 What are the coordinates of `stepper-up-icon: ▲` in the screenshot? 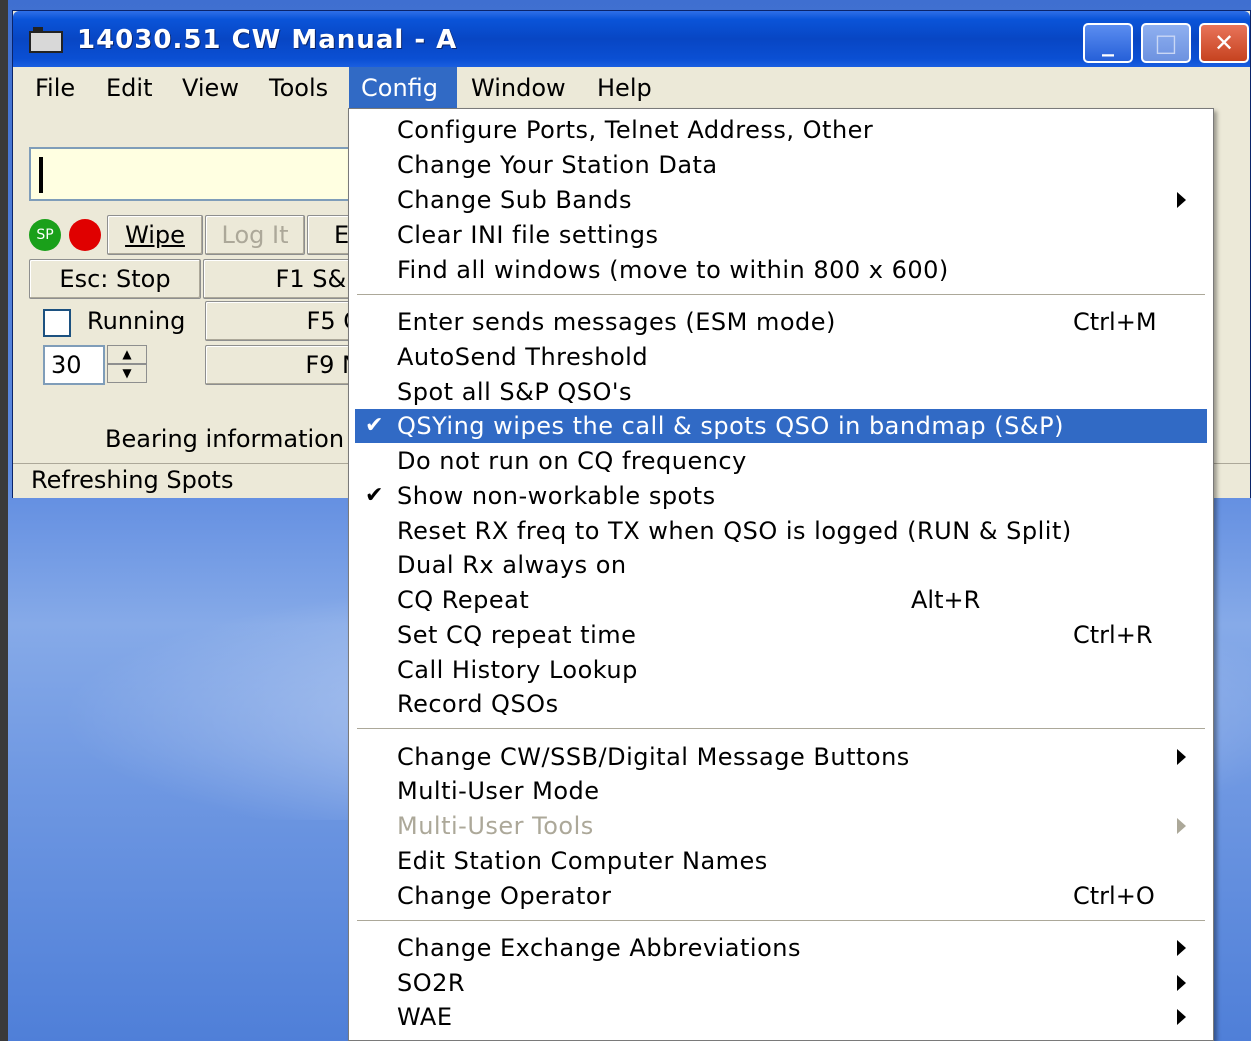 It's located at (127, 354).